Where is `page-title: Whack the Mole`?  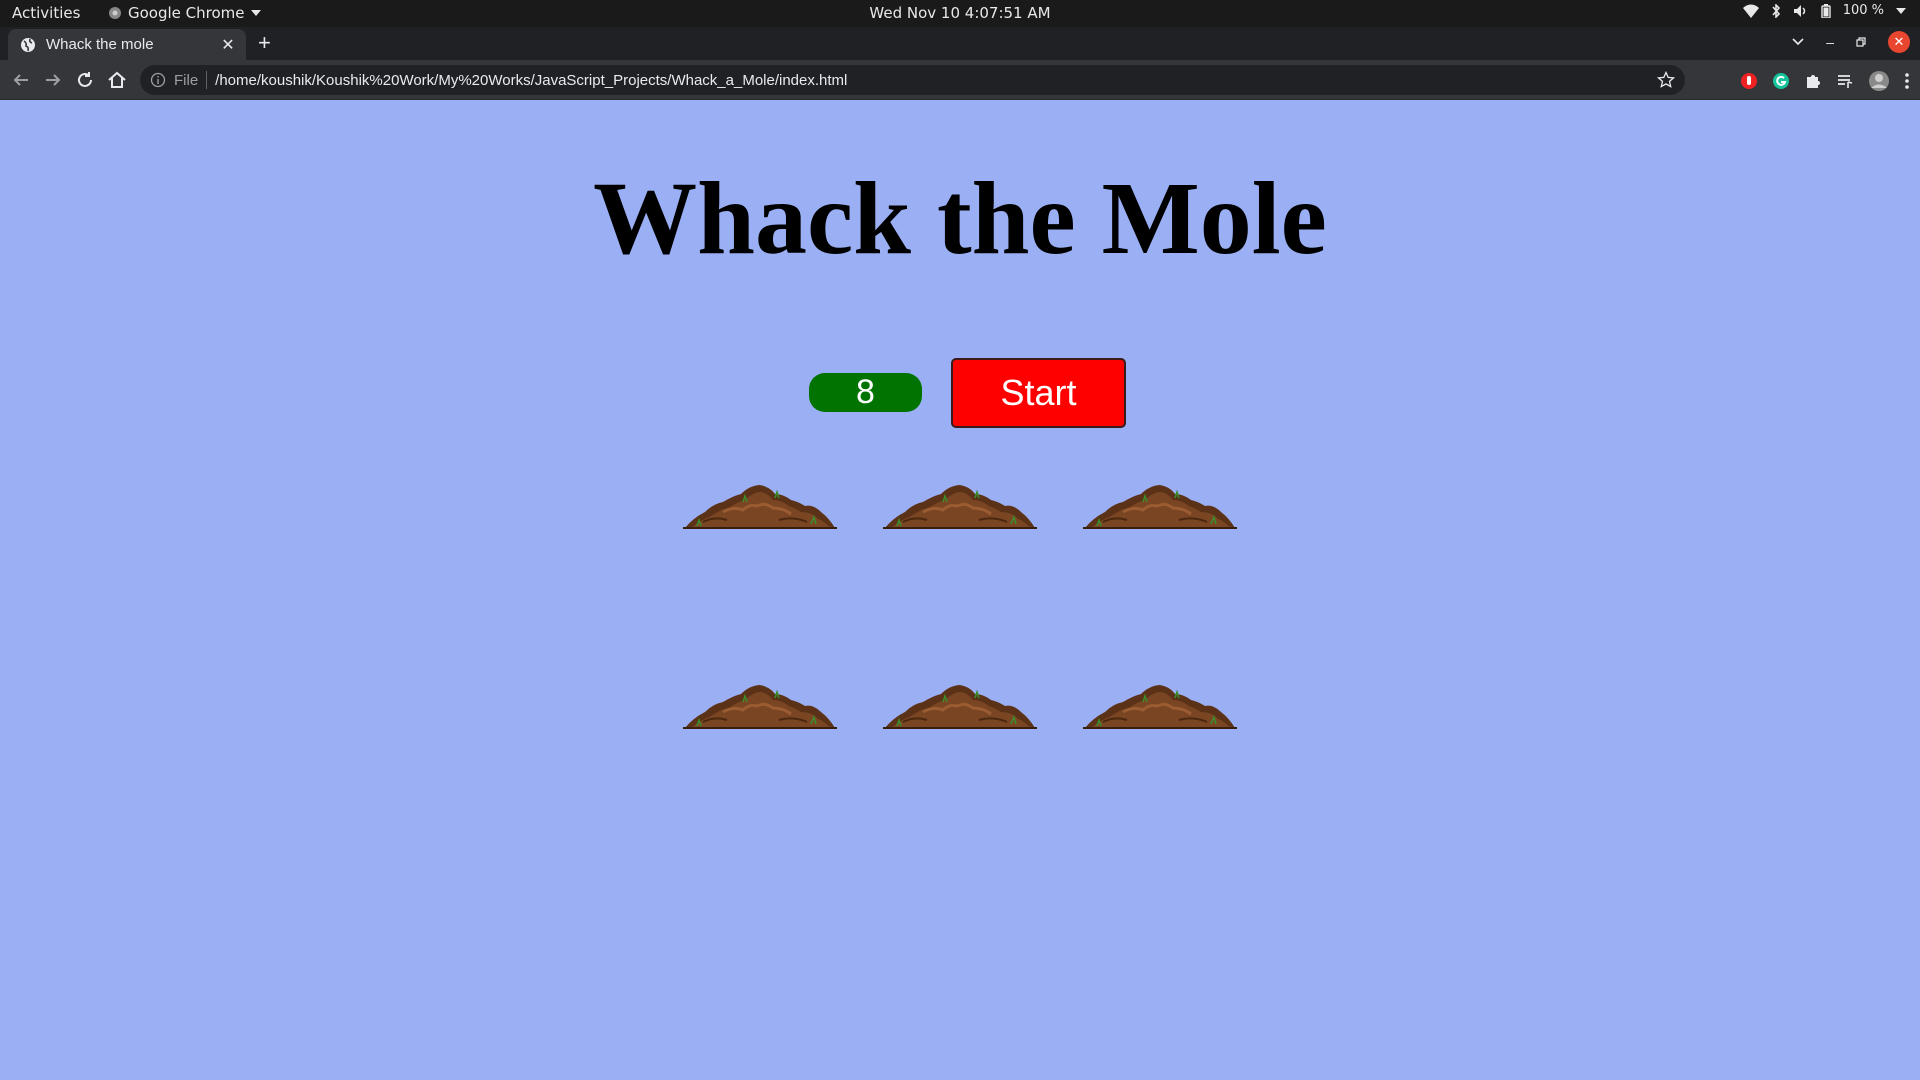
page-title: Whack the Mole is located at coordinates (960, 218).